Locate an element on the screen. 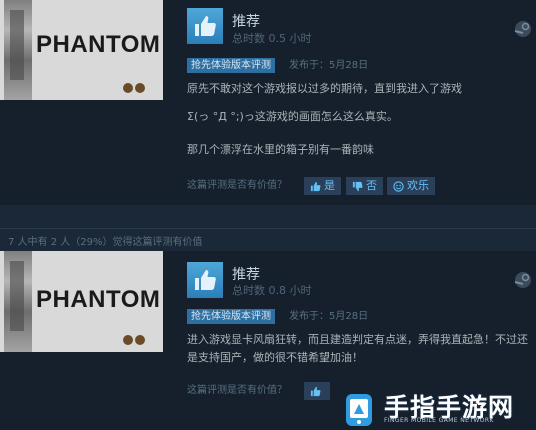 This screenshot has height=430, width=536. smiley-icon is located at coordinates (398, 186).